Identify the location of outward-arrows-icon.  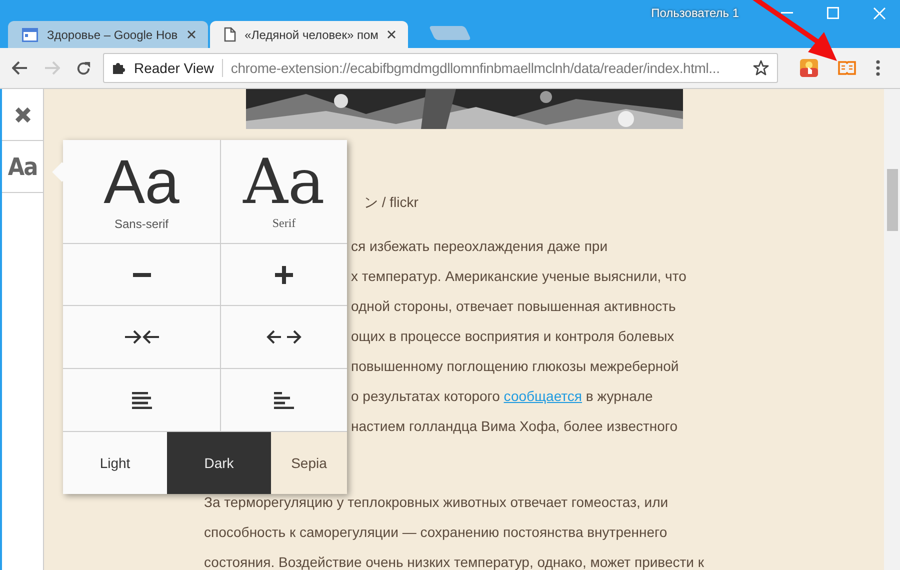
(284, 337).